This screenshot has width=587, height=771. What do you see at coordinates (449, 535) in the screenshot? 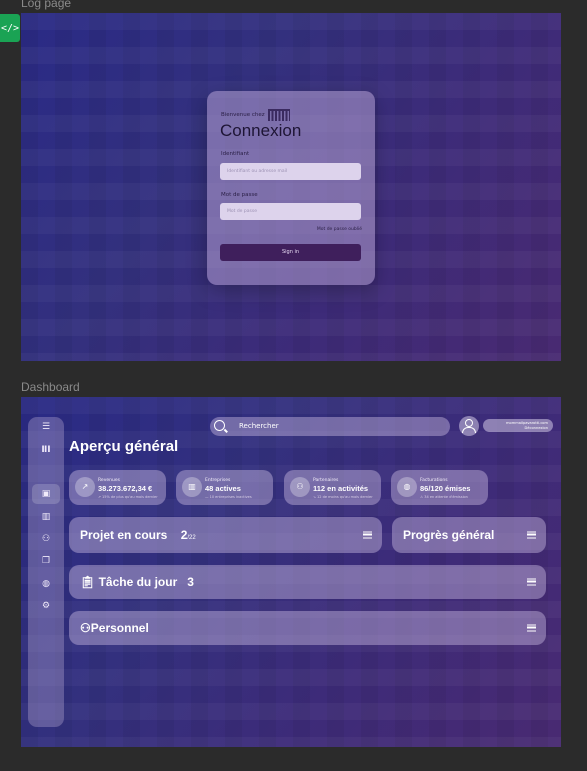
I see `progress-title: Progrès général` at bounding box center [449, 535].